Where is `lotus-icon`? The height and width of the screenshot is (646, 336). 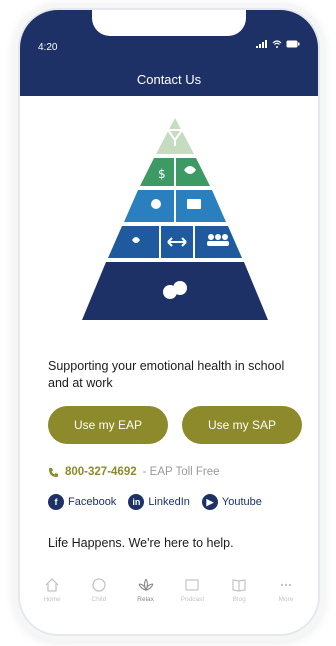 lotus-icon is located at coordinates (146, 585).